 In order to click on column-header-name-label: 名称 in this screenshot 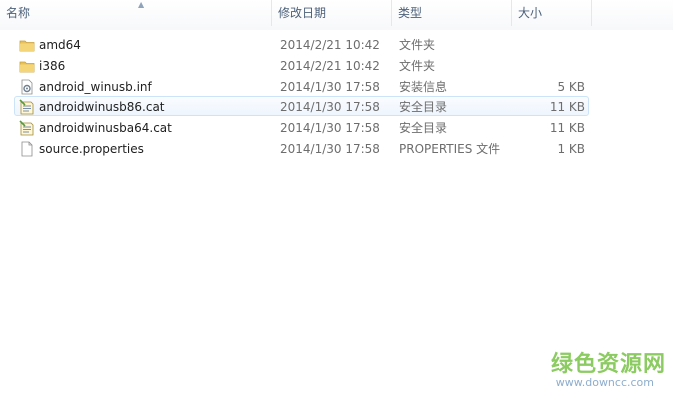, I will do `click(18, 13)`.